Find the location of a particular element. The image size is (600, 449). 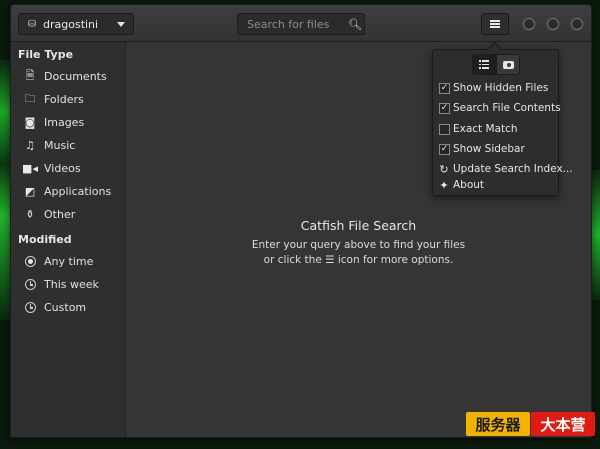

option-label: Show Hidden Files is located at coordinates (501, 88).